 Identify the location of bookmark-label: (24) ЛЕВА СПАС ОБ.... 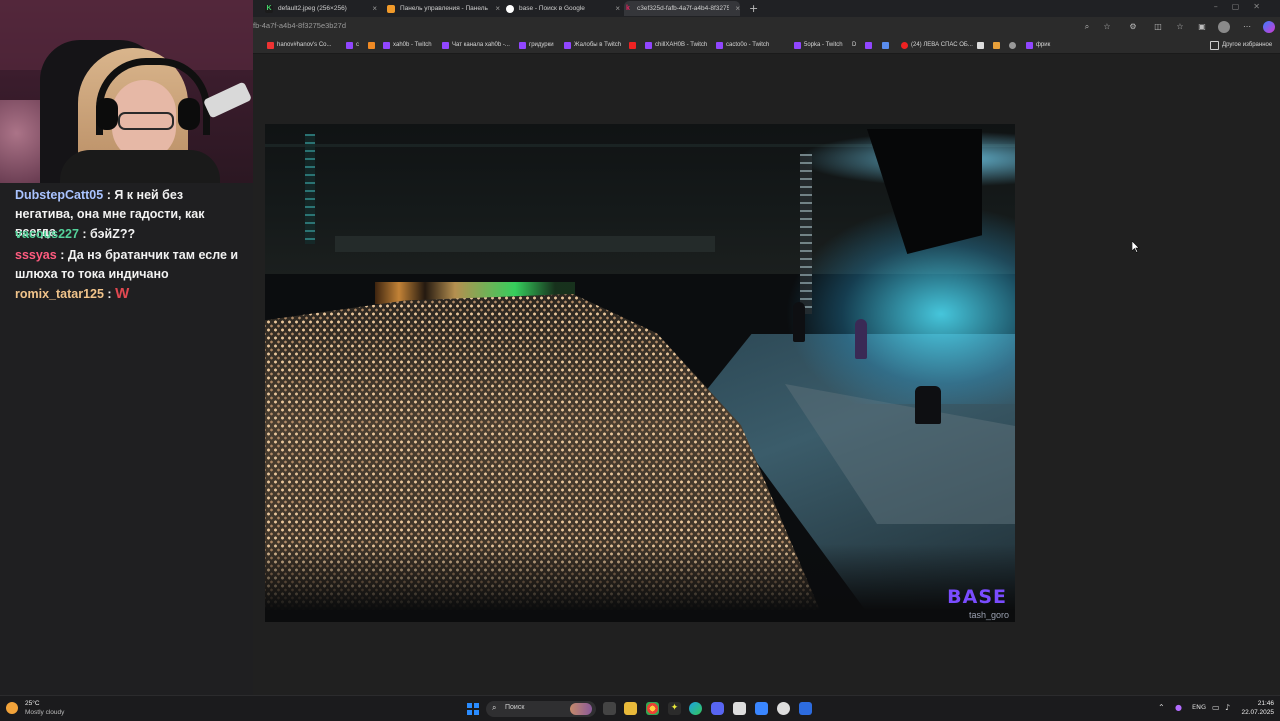
(942, 45).